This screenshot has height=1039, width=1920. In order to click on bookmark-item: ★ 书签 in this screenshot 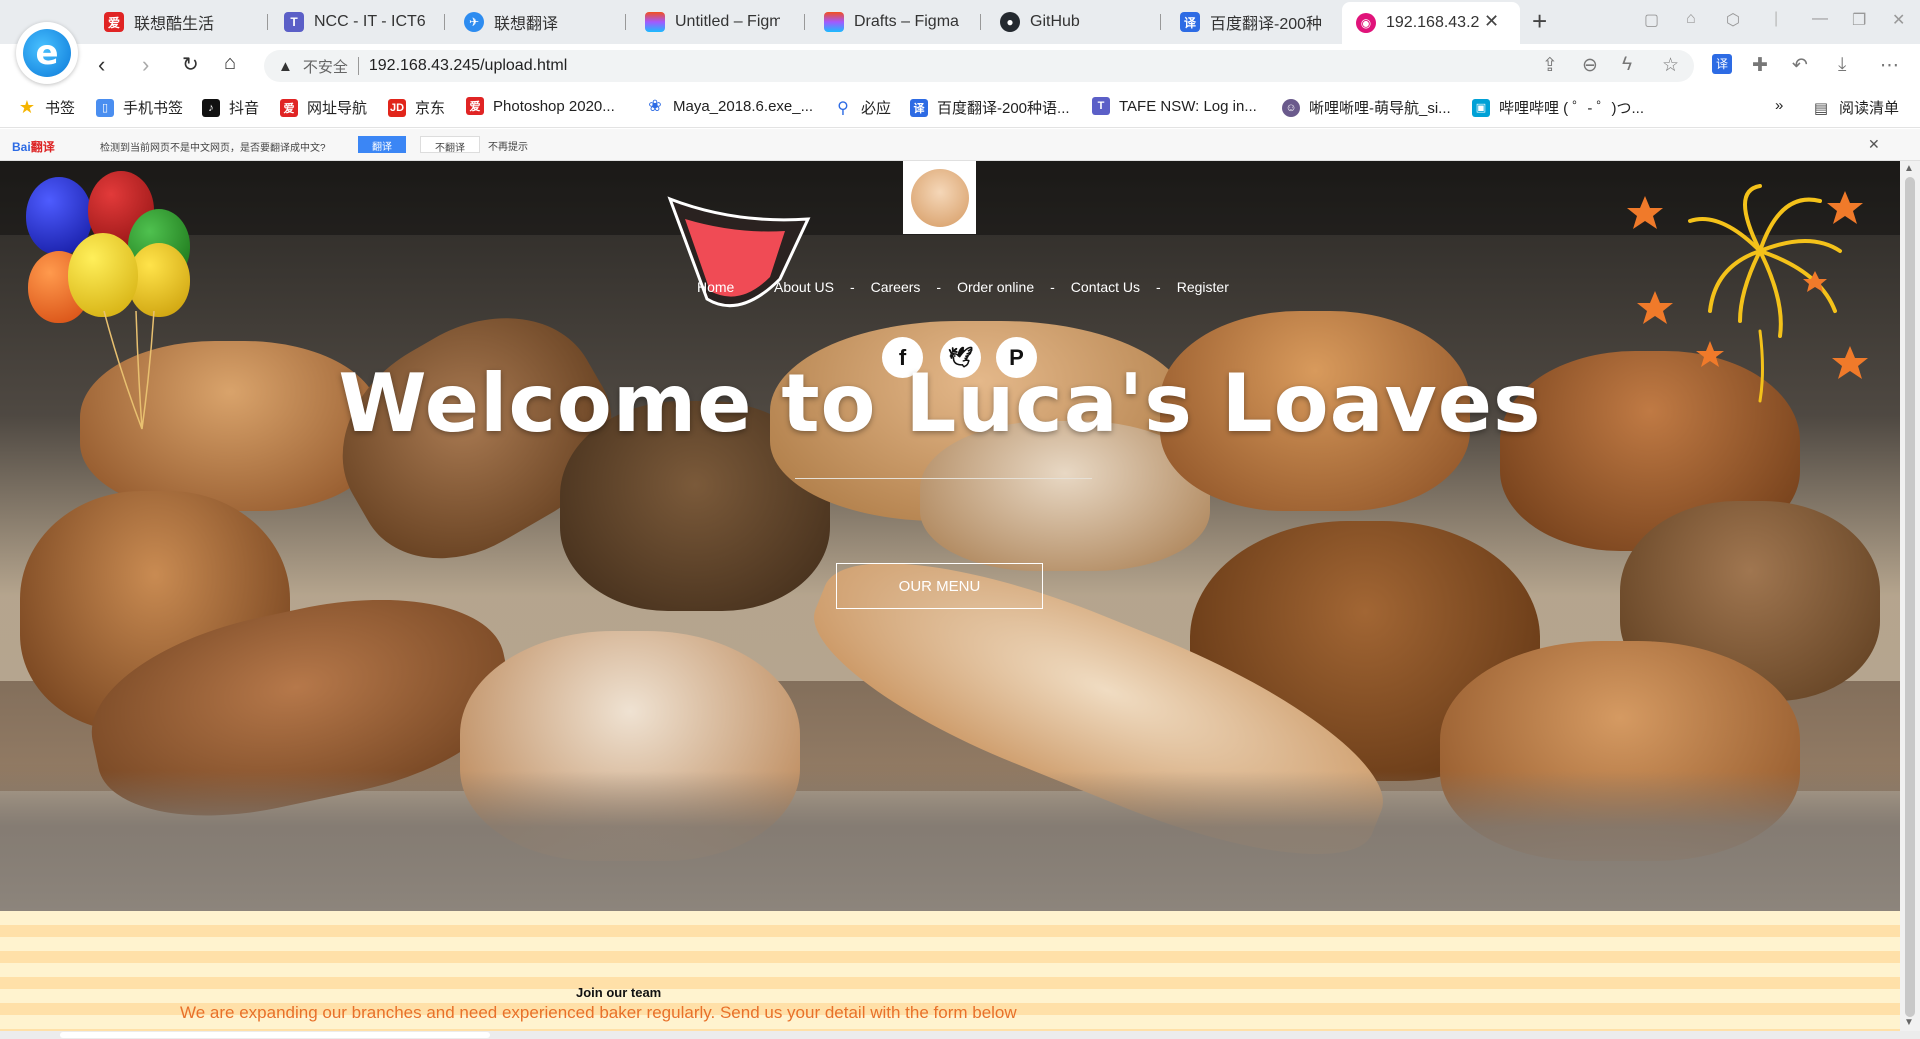, I will do `click(46, 107)`.